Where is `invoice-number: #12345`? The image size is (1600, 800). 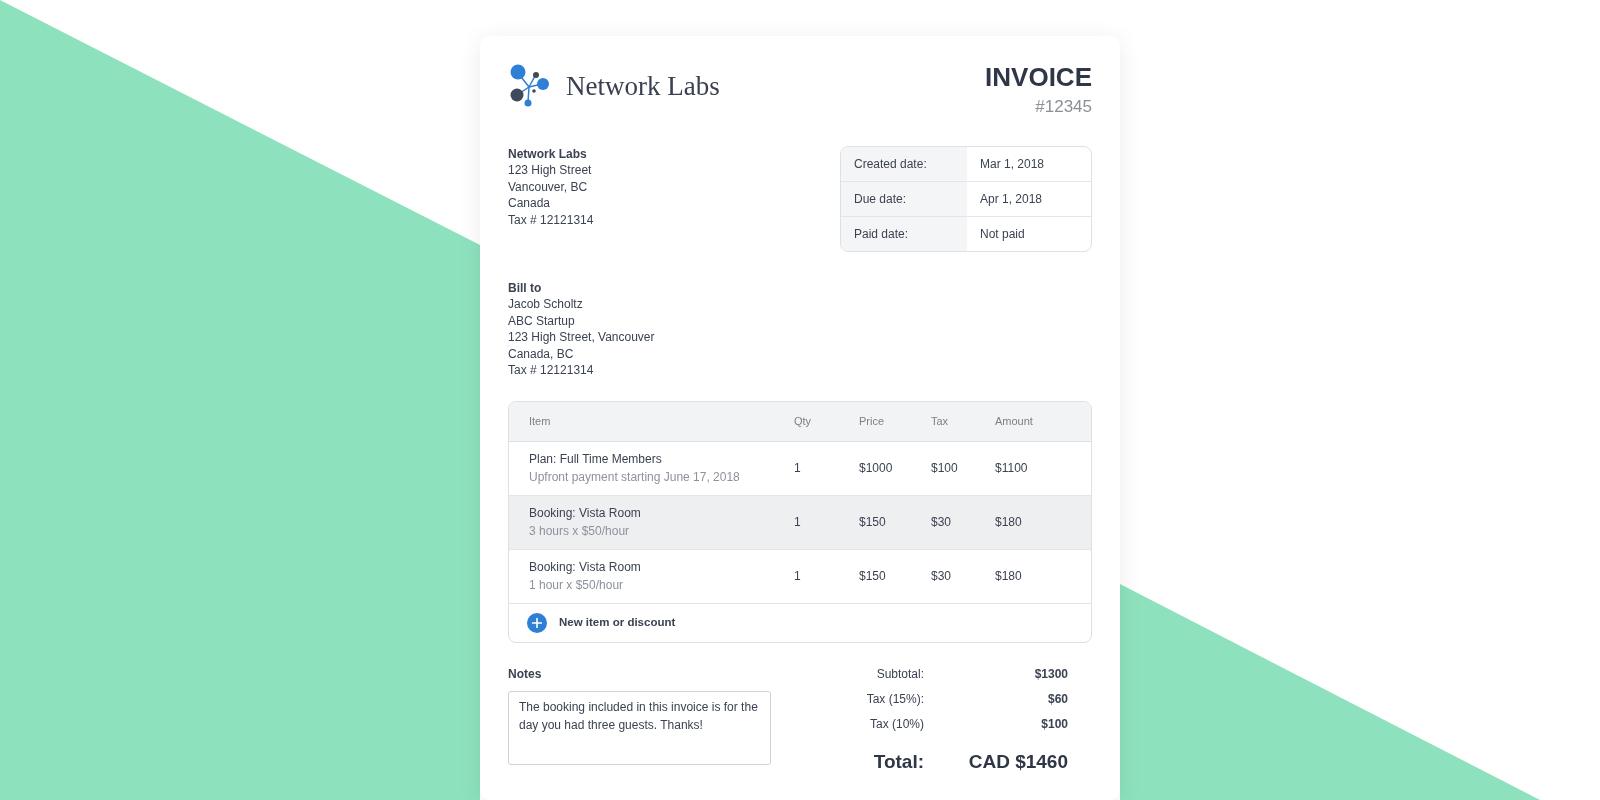
invoice-number: #12345 is located at coordinates (1063, 107).